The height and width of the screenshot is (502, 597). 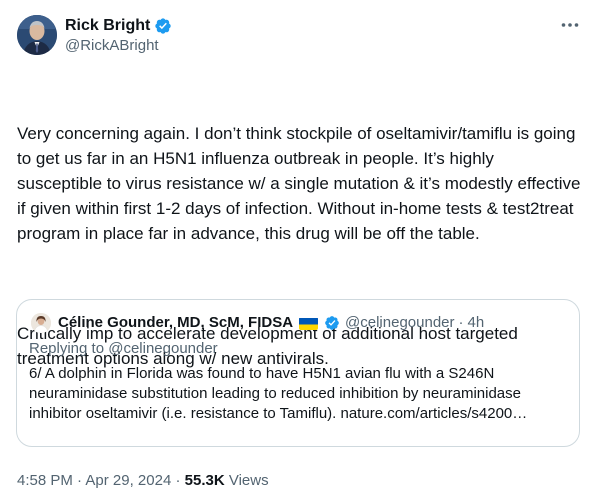 I want to click on more-options-button, so click(x=570, y=25).